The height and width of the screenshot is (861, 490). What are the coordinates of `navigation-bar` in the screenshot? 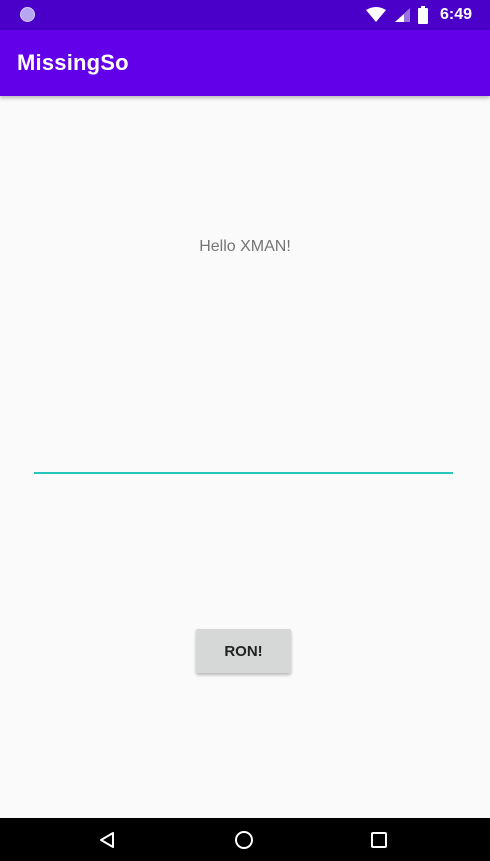 It's located at (245, 839).